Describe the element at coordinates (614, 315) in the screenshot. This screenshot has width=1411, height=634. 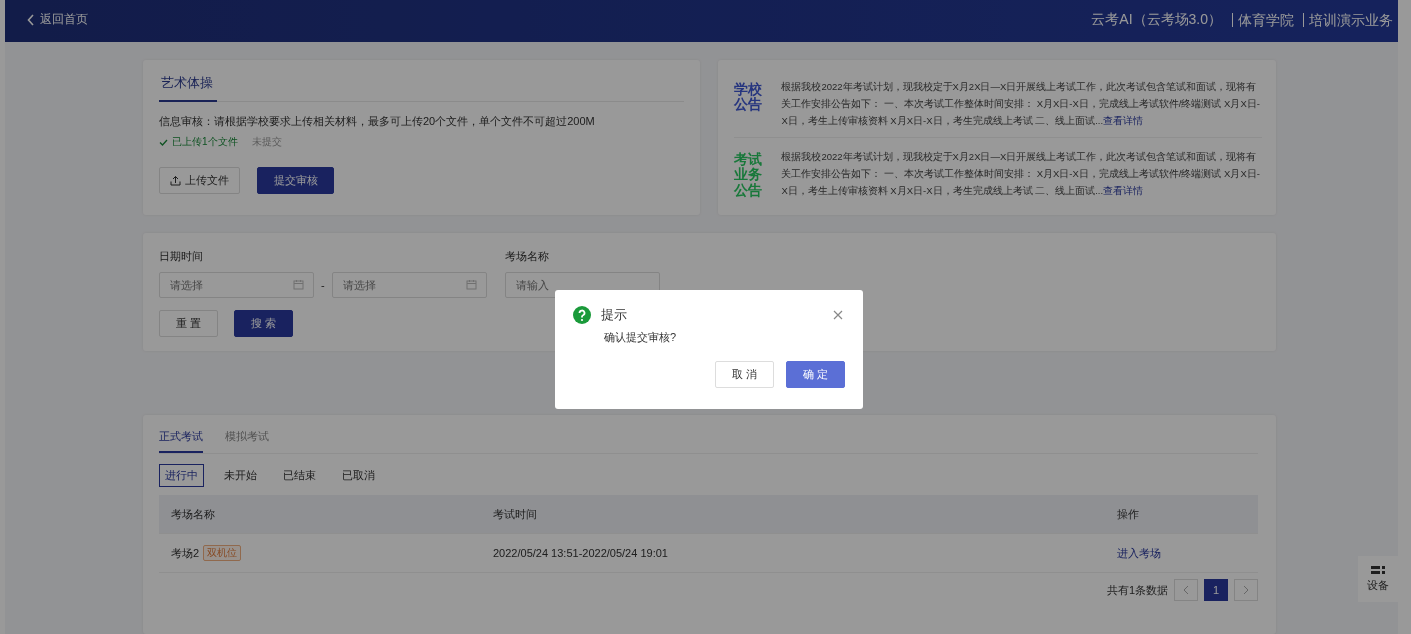
I see `dialog-title: 提示` at that location.